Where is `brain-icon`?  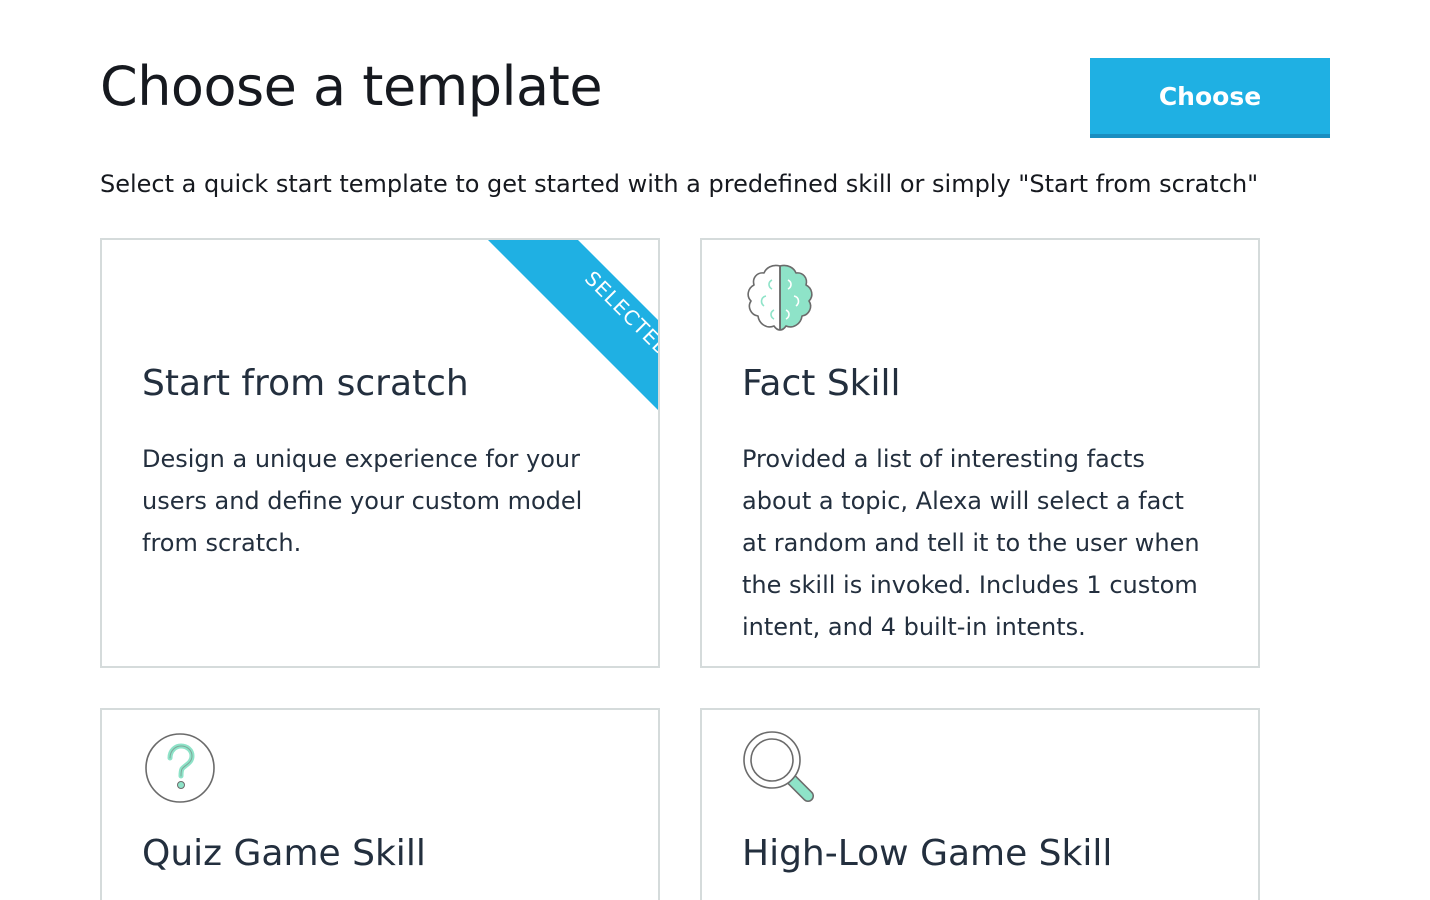 brain-icon is located at coordinates (780, 298).